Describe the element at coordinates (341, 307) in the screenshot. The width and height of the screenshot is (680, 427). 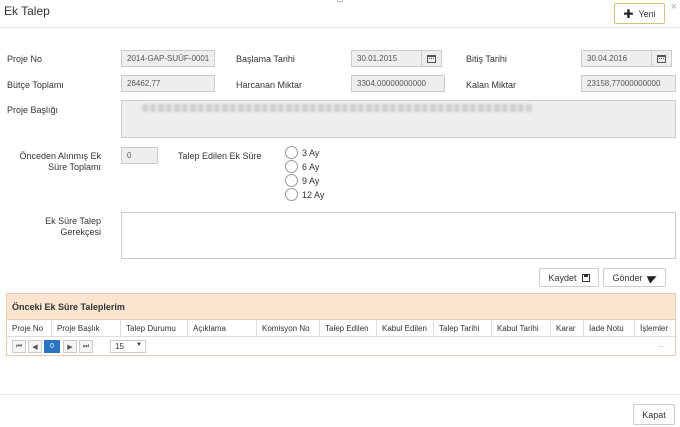
I see `panel-title: Önceki Ek Süre Taleplerim` at that location.